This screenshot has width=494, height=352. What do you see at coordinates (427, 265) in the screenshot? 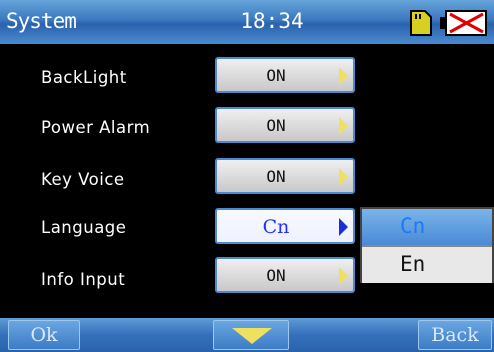
I see `dropdown-option-en: En` at bounding box center [427, 265].